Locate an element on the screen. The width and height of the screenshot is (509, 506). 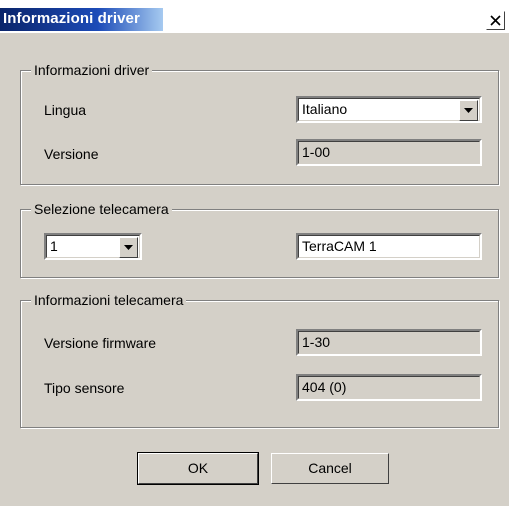
language-label: Lingua is located at coordinates (65, 110).